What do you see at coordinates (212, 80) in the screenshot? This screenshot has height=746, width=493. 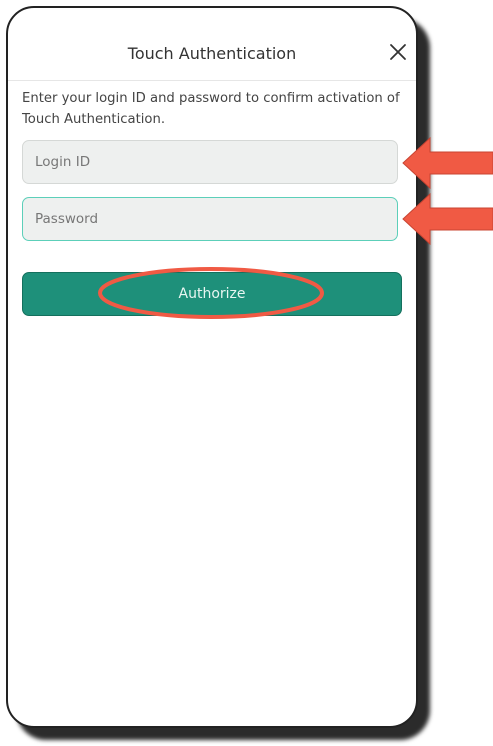 I see `header-divider` at bounding box center [212, 80].